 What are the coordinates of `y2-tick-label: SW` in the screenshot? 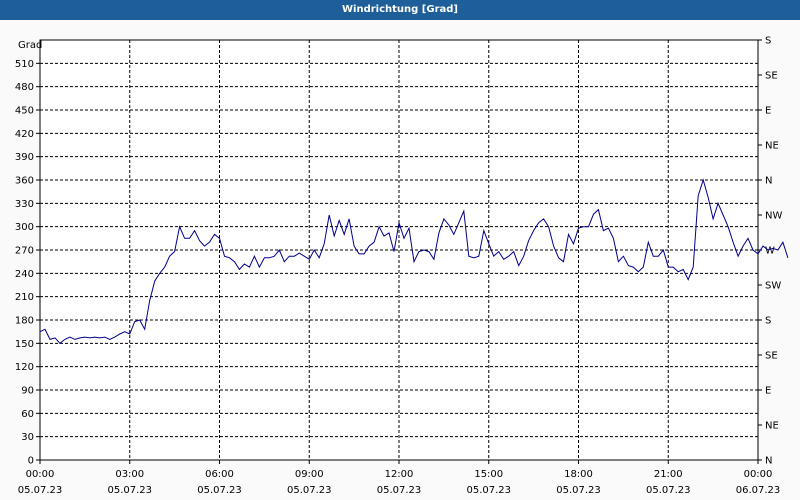 It's located at (773, 286).